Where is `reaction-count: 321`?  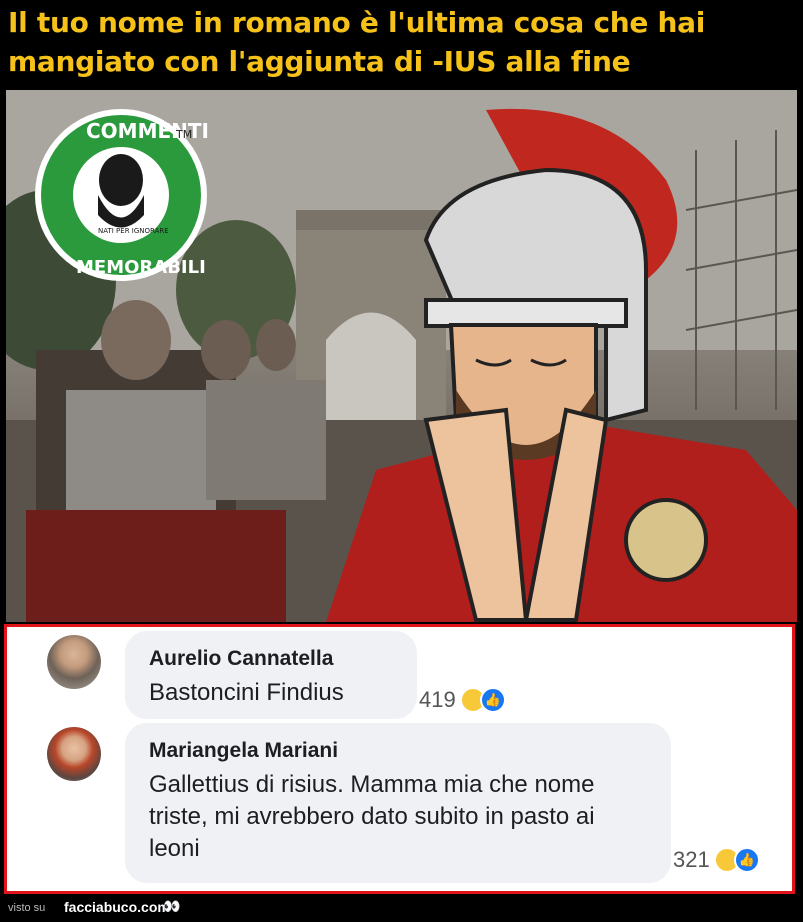
reaction-count: 321 is located at coordinates (691, 859).